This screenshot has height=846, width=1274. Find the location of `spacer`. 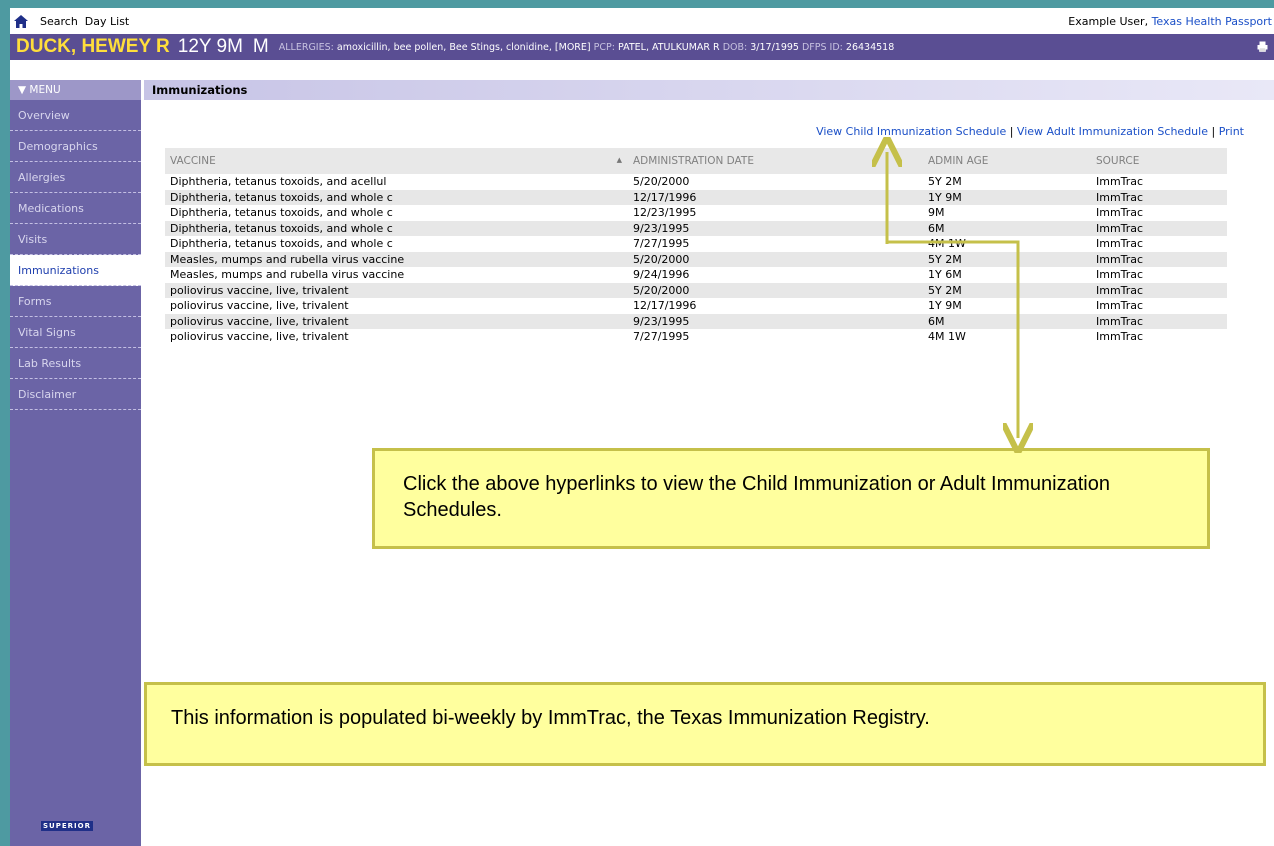

spacer is located at coordinates (642, 70).